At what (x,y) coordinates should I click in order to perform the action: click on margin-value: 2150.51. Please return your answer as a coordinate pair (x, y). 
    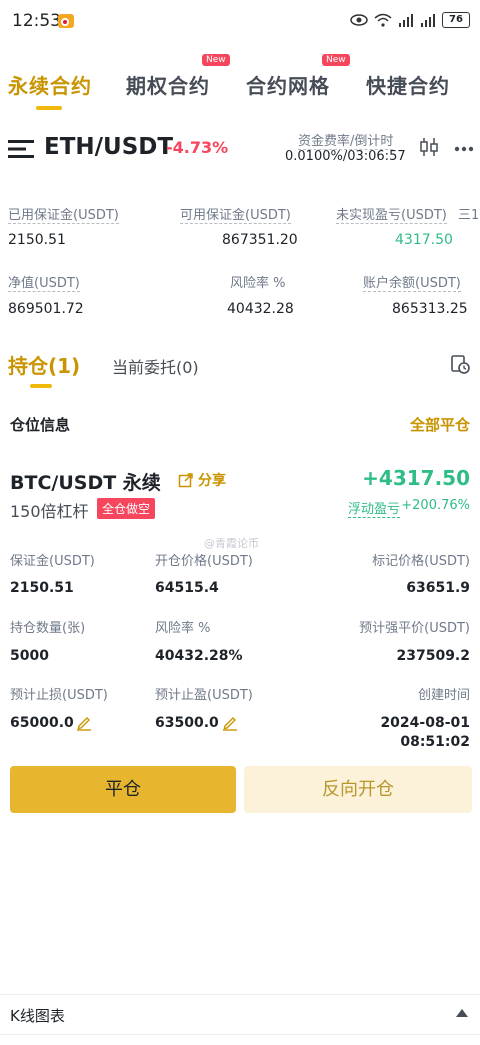
    Looking at the image, I should click on (42, 588).